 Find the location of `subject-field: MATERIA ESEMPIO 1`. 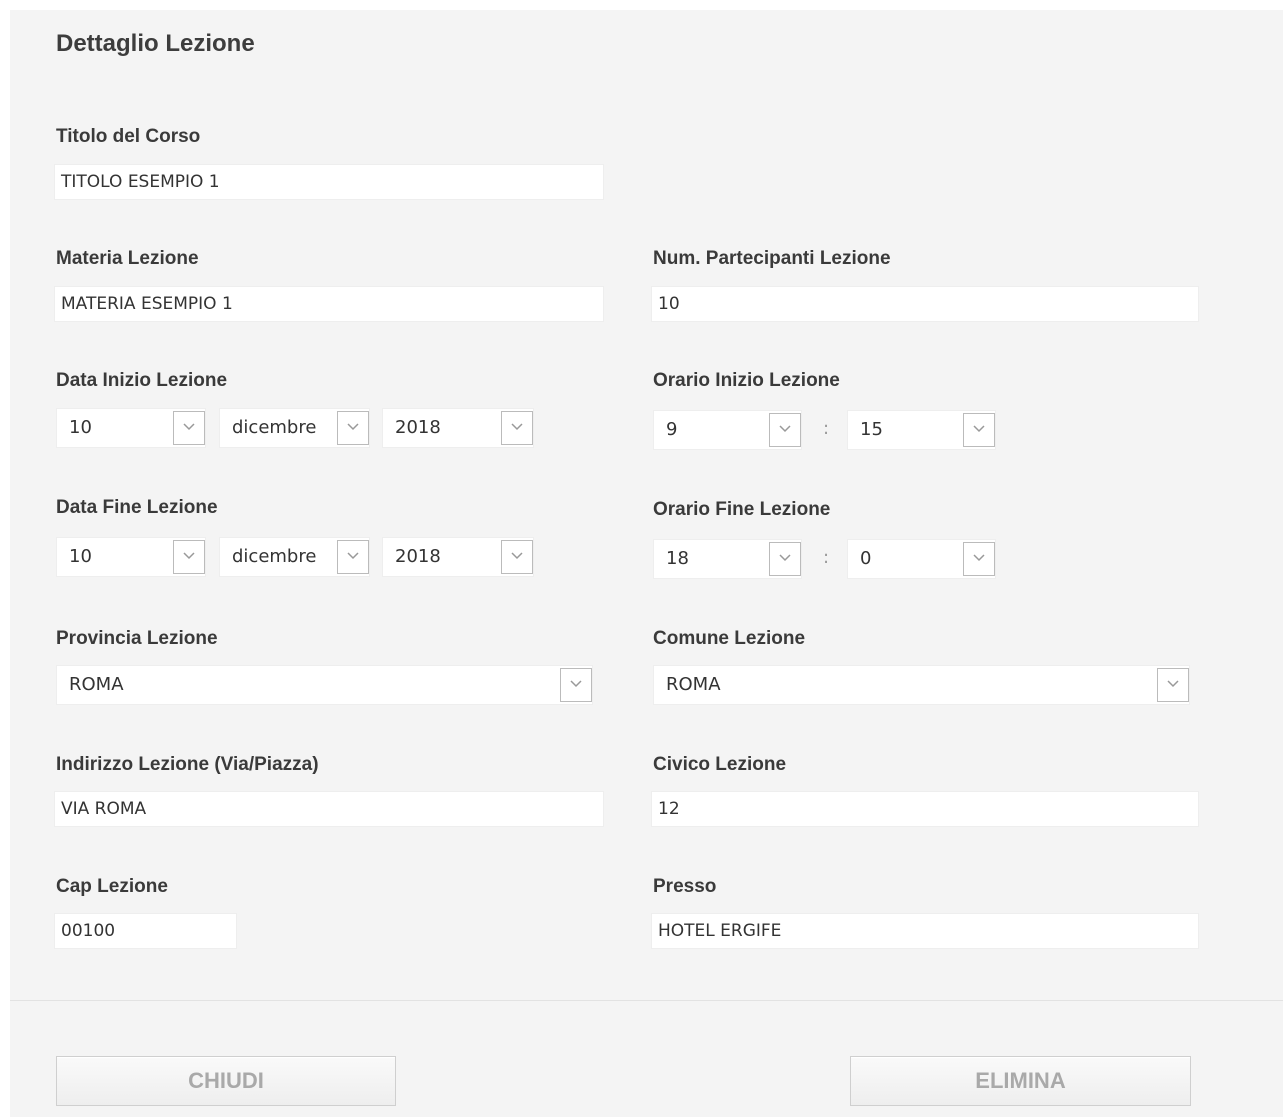

subject-field: MATERIA ESEMPIO 1 is located at coordinates (329, 304).